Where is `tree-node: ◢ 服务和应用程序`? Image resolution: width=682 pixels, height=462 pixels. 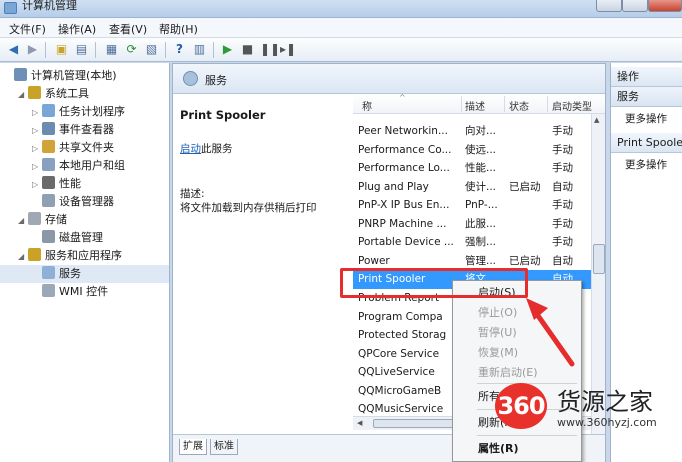 tree-node: ◢ 服务和应用程序 is located at coordinates (84, 256).